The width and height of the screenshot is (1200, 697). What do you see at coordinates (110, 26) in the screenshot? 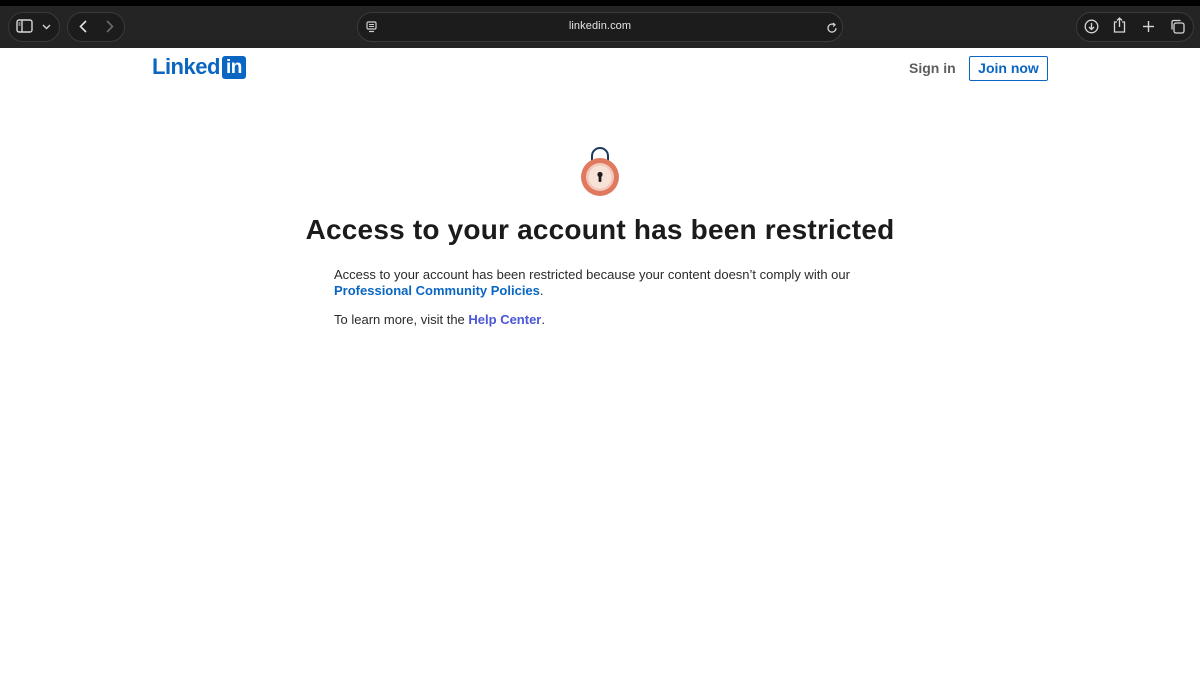
I see `forward-icon` at bounding box center [110, 26].